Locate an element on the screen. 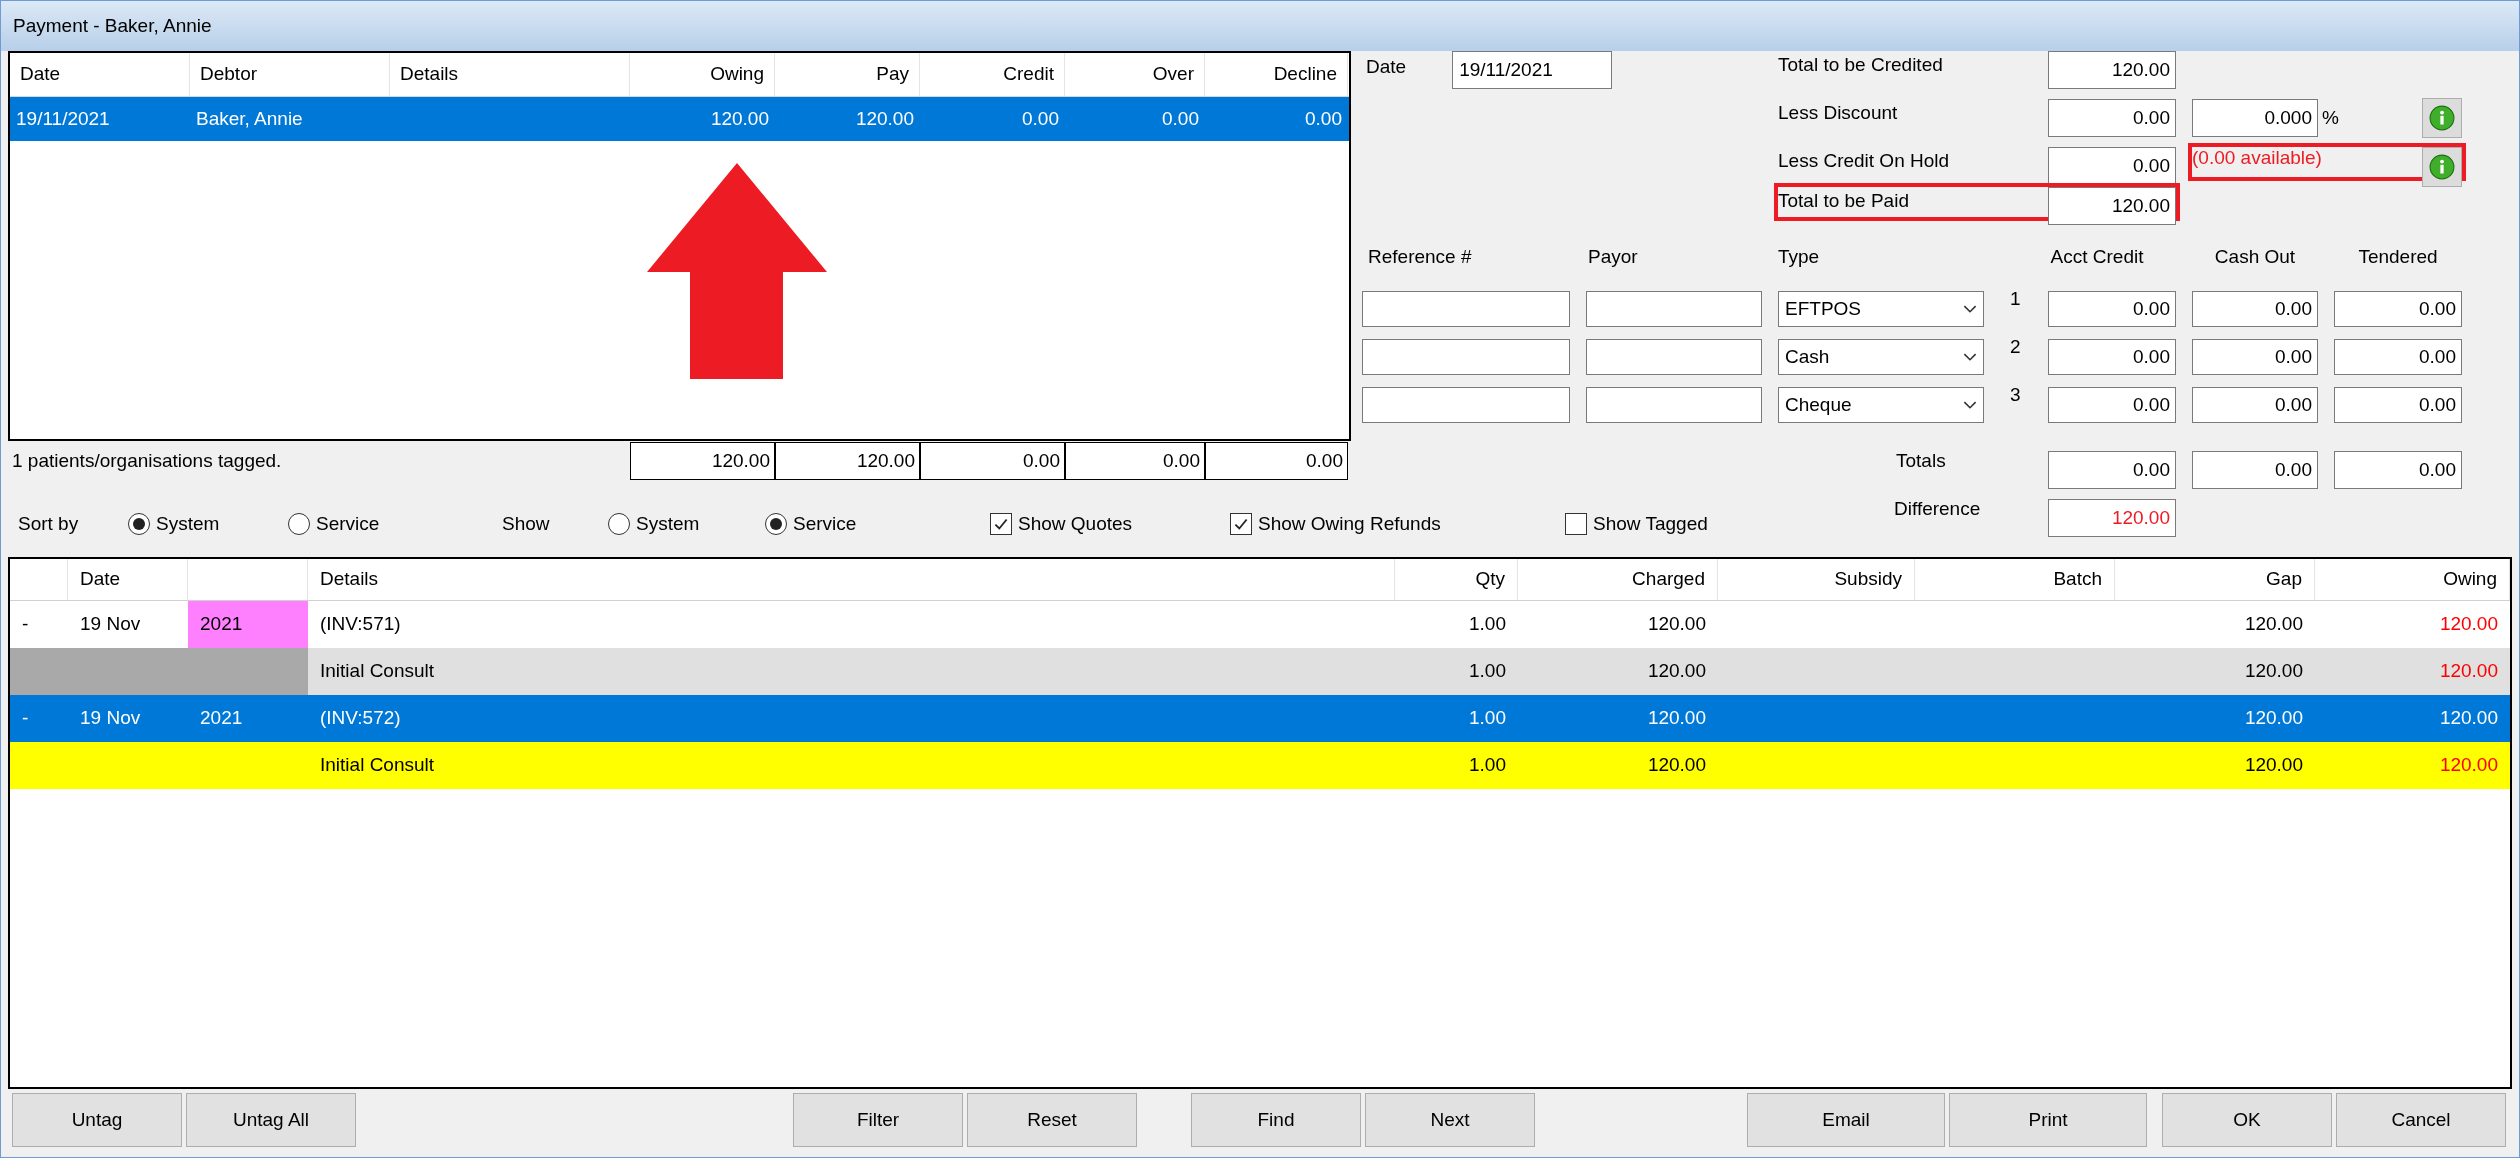  total-cell: 0.00 is located at coordinates (1276, 461).